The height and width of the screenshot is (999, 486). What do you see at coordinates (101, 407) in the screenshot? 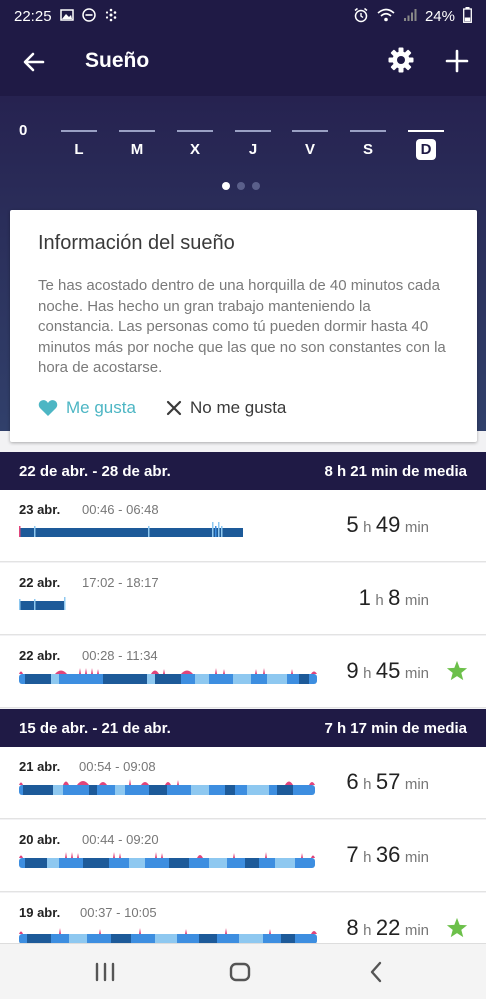
I see `like-label: Me gusta` at bounding box center [101, 407].